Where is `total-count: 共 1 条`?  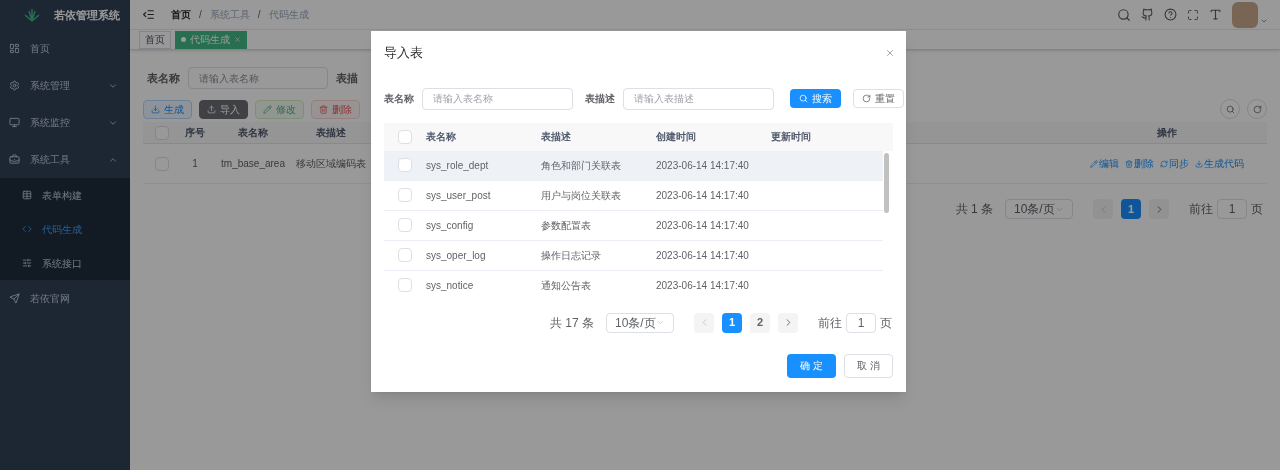 total-count: 共 1 条 is located at coordinates (974, 209).